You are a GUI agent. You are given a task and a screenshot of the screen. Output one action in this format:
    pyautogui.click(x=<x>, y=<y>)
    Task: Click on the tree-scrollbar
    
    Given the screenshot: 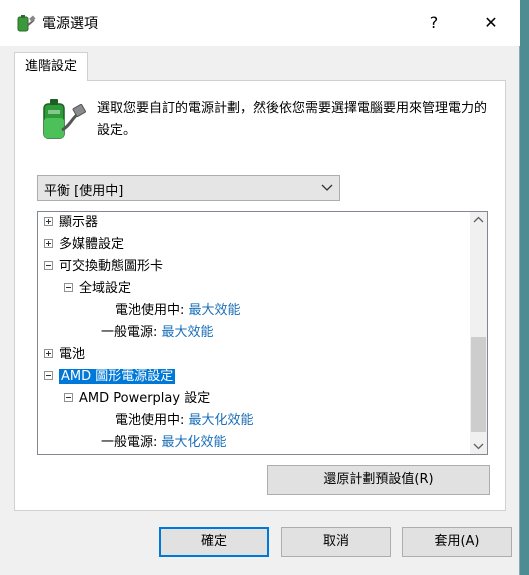 What is the action you would take?
    pyautogui.click(x=478, y=333)
    